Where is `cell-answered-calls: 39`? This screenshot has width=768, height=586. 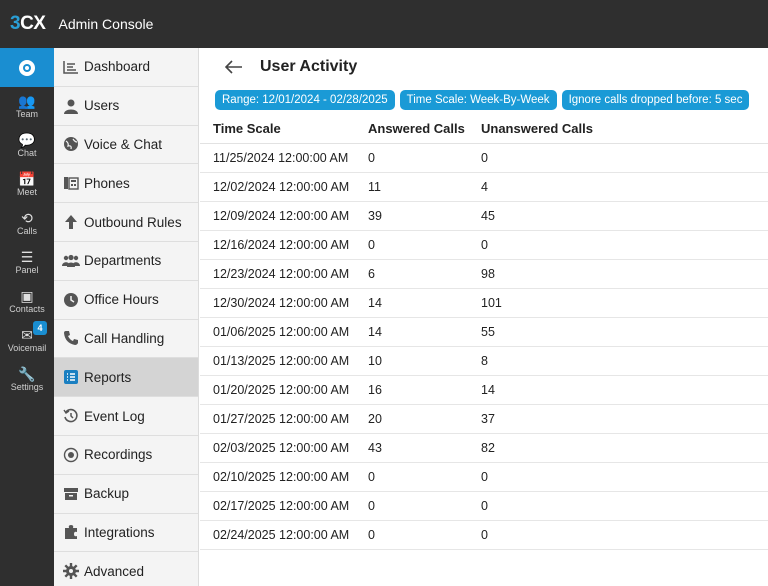
cell-answered-calls: 39 is located at coordinates (424, 216).